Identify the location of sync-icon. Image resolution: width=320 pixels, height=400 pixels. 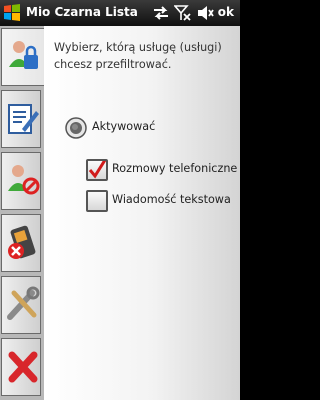
(161, 13).